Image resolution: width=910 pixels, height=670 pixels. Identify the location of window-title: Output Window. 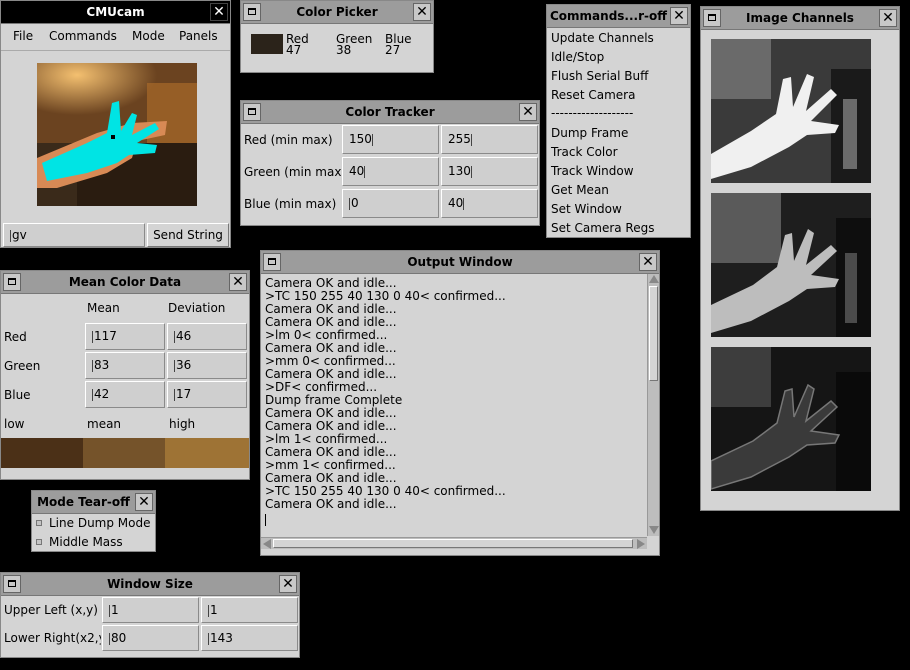
(460, 262).